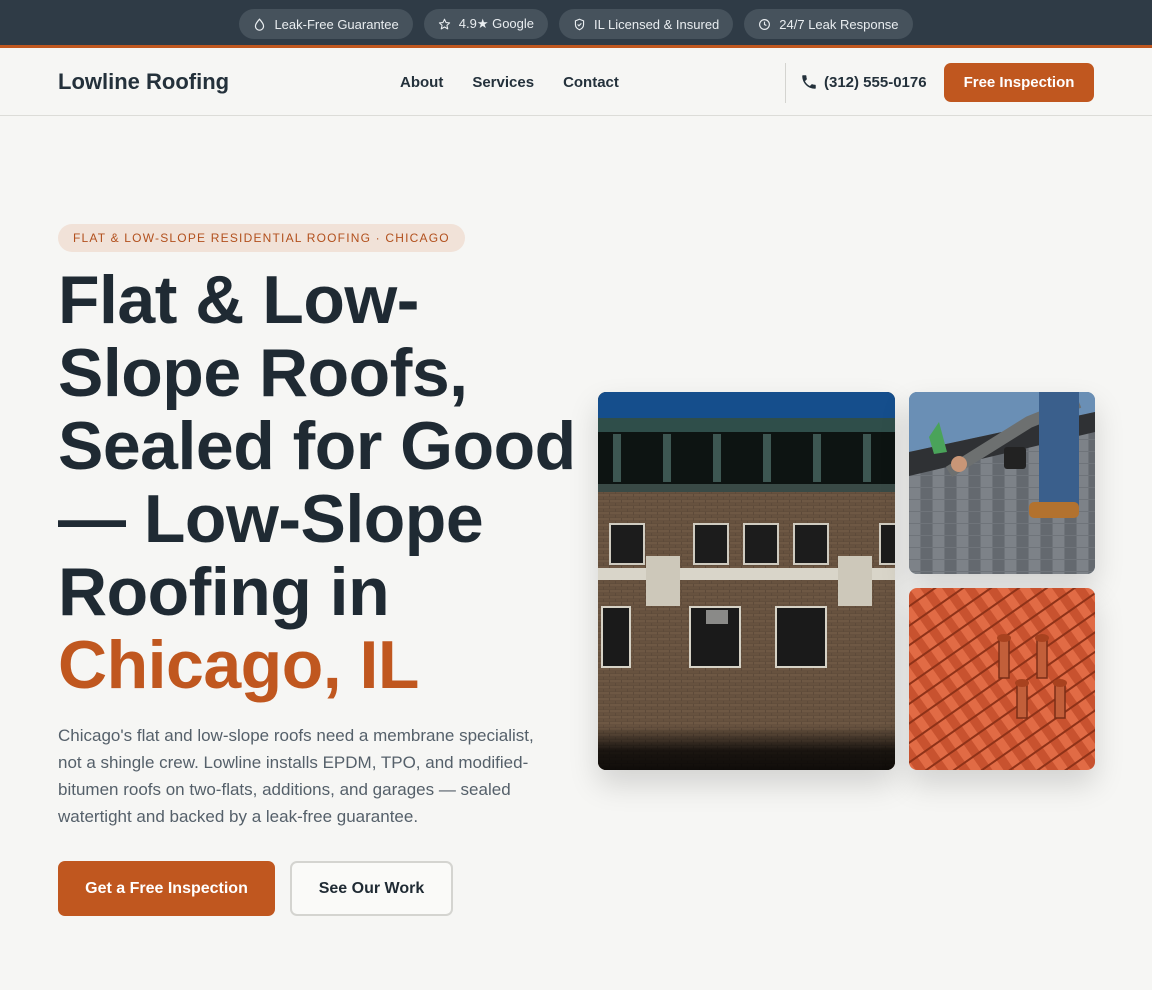 This screenshot has height=990, width=1152. I want to click on phone-link: (312) 555-0176, so click(863, 82).